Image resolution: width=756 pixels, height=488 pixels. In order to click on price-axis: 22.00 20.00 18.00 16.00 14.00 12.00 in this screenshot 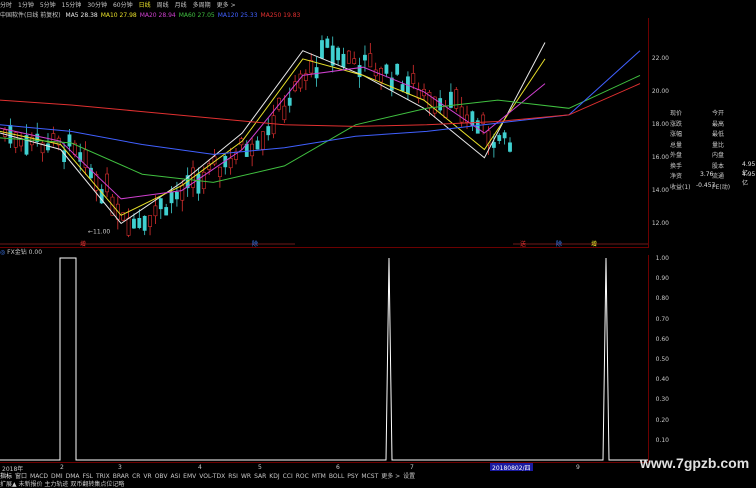, I will do `click(659, 133)`.